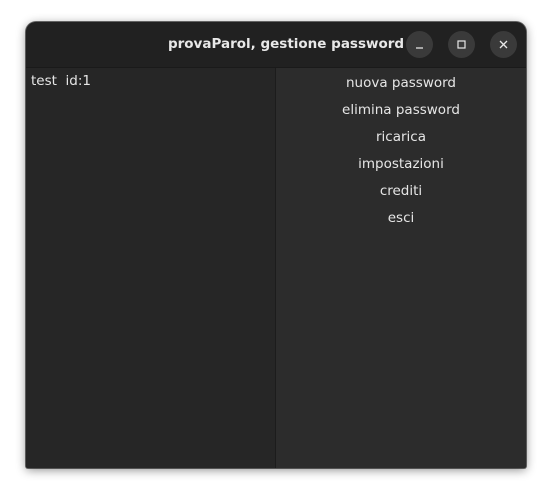 The height and width of the screenshot is (497, 552). I want to click on close-icon, so click(503, 44).